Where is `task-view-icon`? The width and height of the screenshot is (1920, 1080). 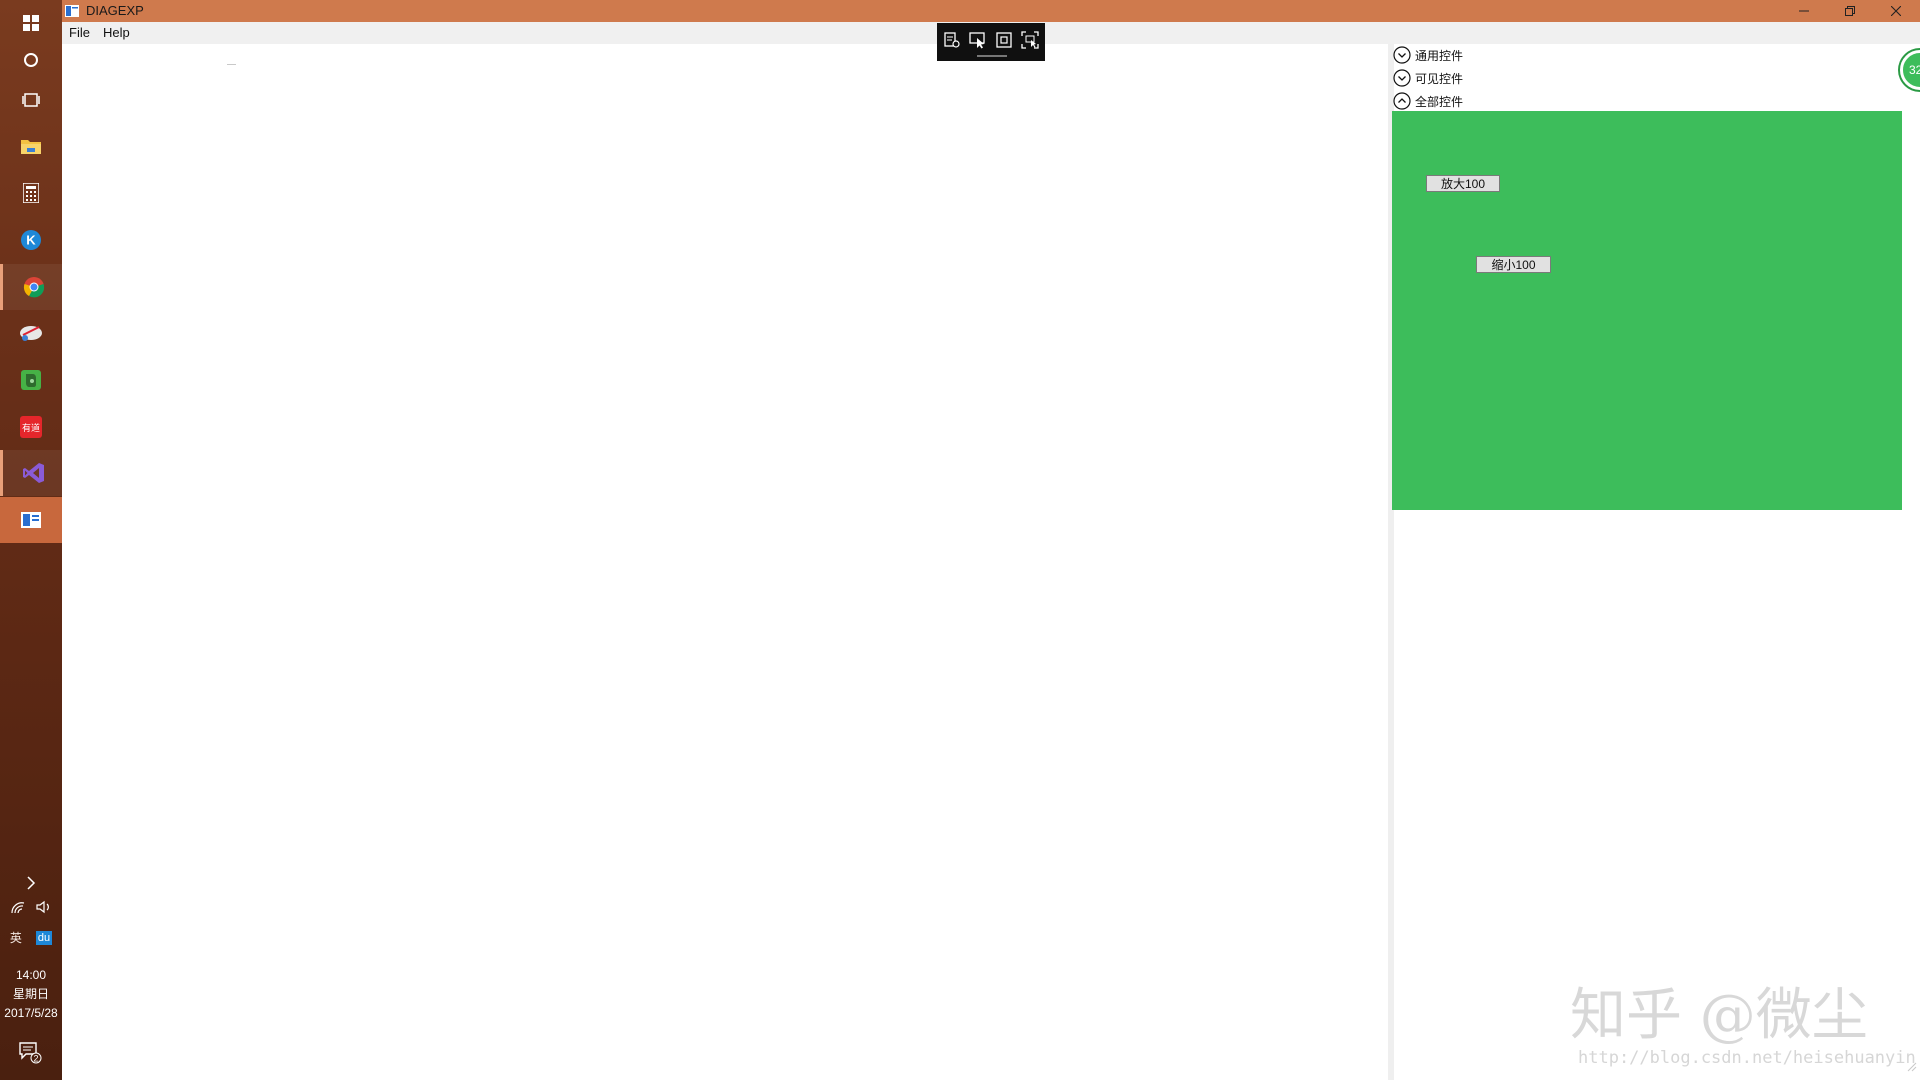
task-view-icon is located at coordinates (31, 100).